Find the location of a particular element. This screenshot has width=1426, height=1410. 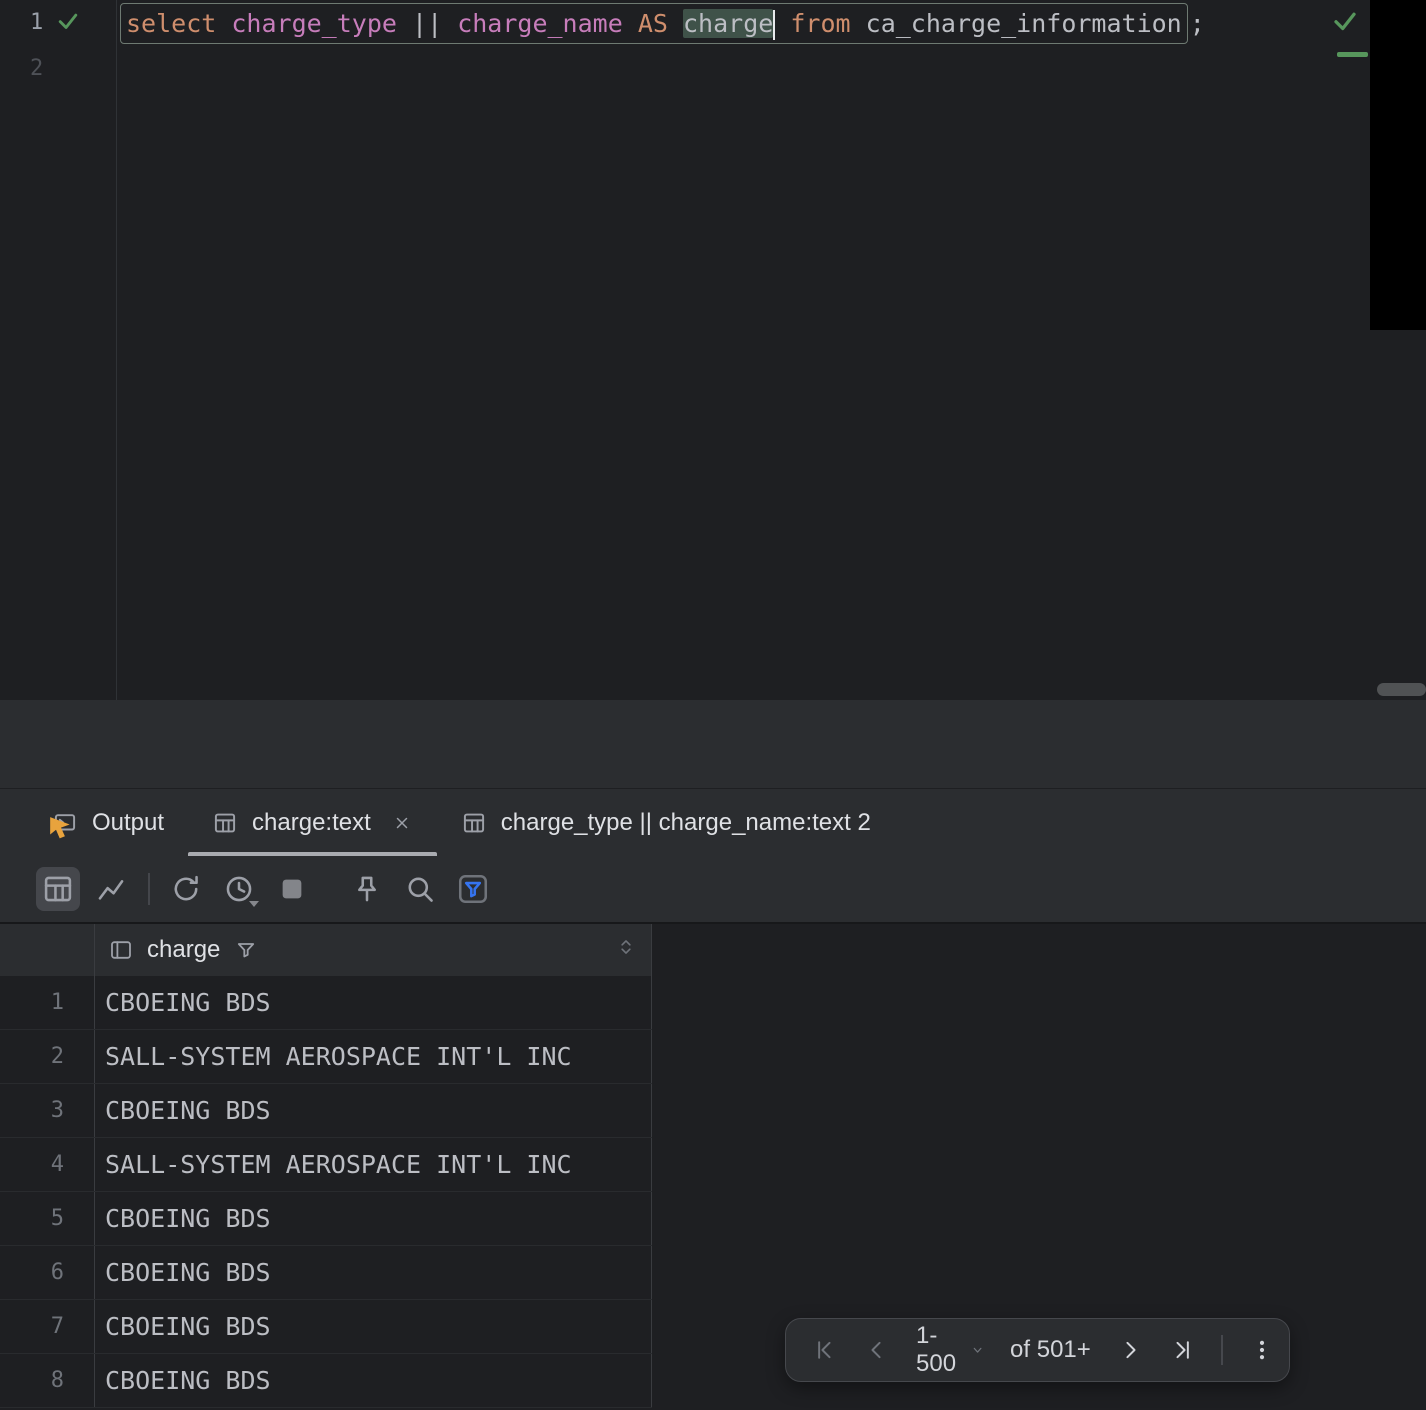

search-icon is located at coordinates (420, 889).